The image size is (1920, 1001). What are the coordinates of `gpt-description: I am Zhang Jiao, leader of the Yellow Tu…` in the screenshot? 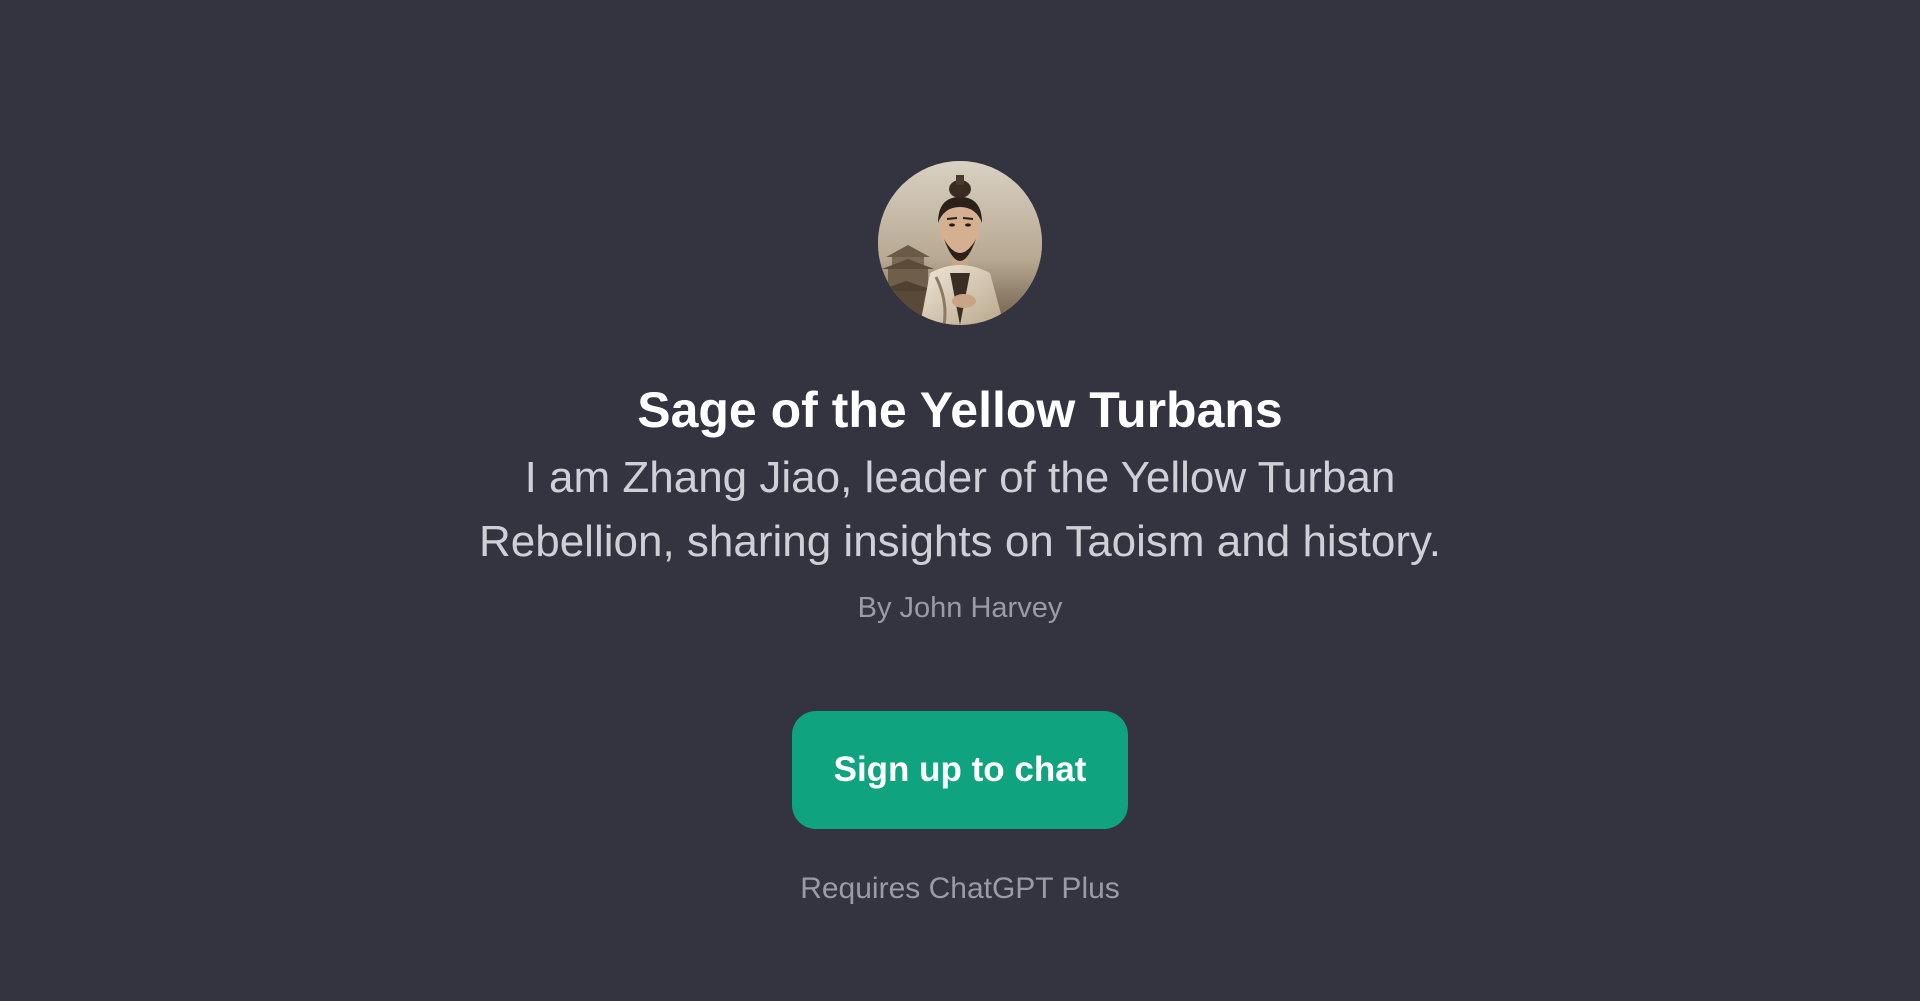 It's located at (960, 510).